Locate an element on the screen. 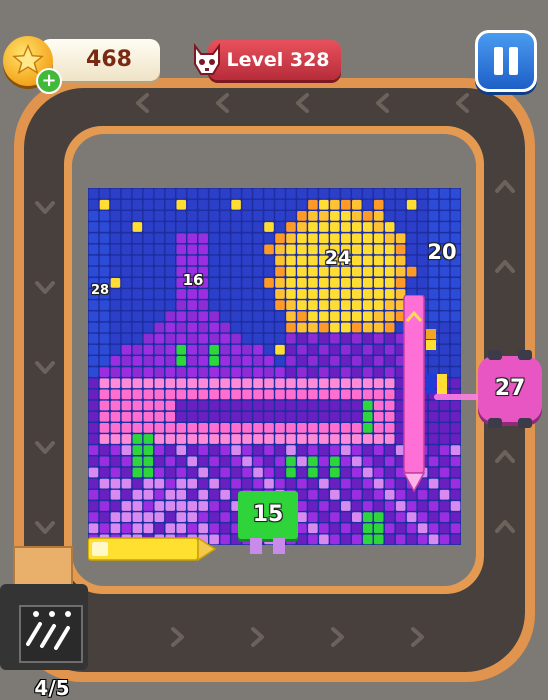 The width and height of the screenshot is (548, 700). pink-pencil-bar is located at coordinates (414, 394).